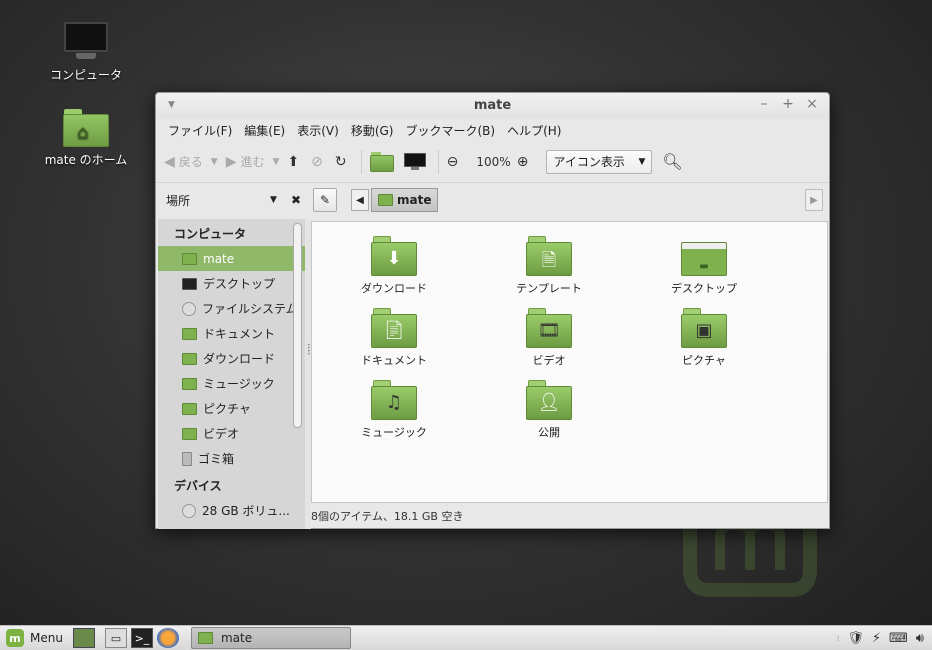  Describe the element at coordinates (549, 288) in the screenshot. I see `file-item-label: テンプレート` at that location.